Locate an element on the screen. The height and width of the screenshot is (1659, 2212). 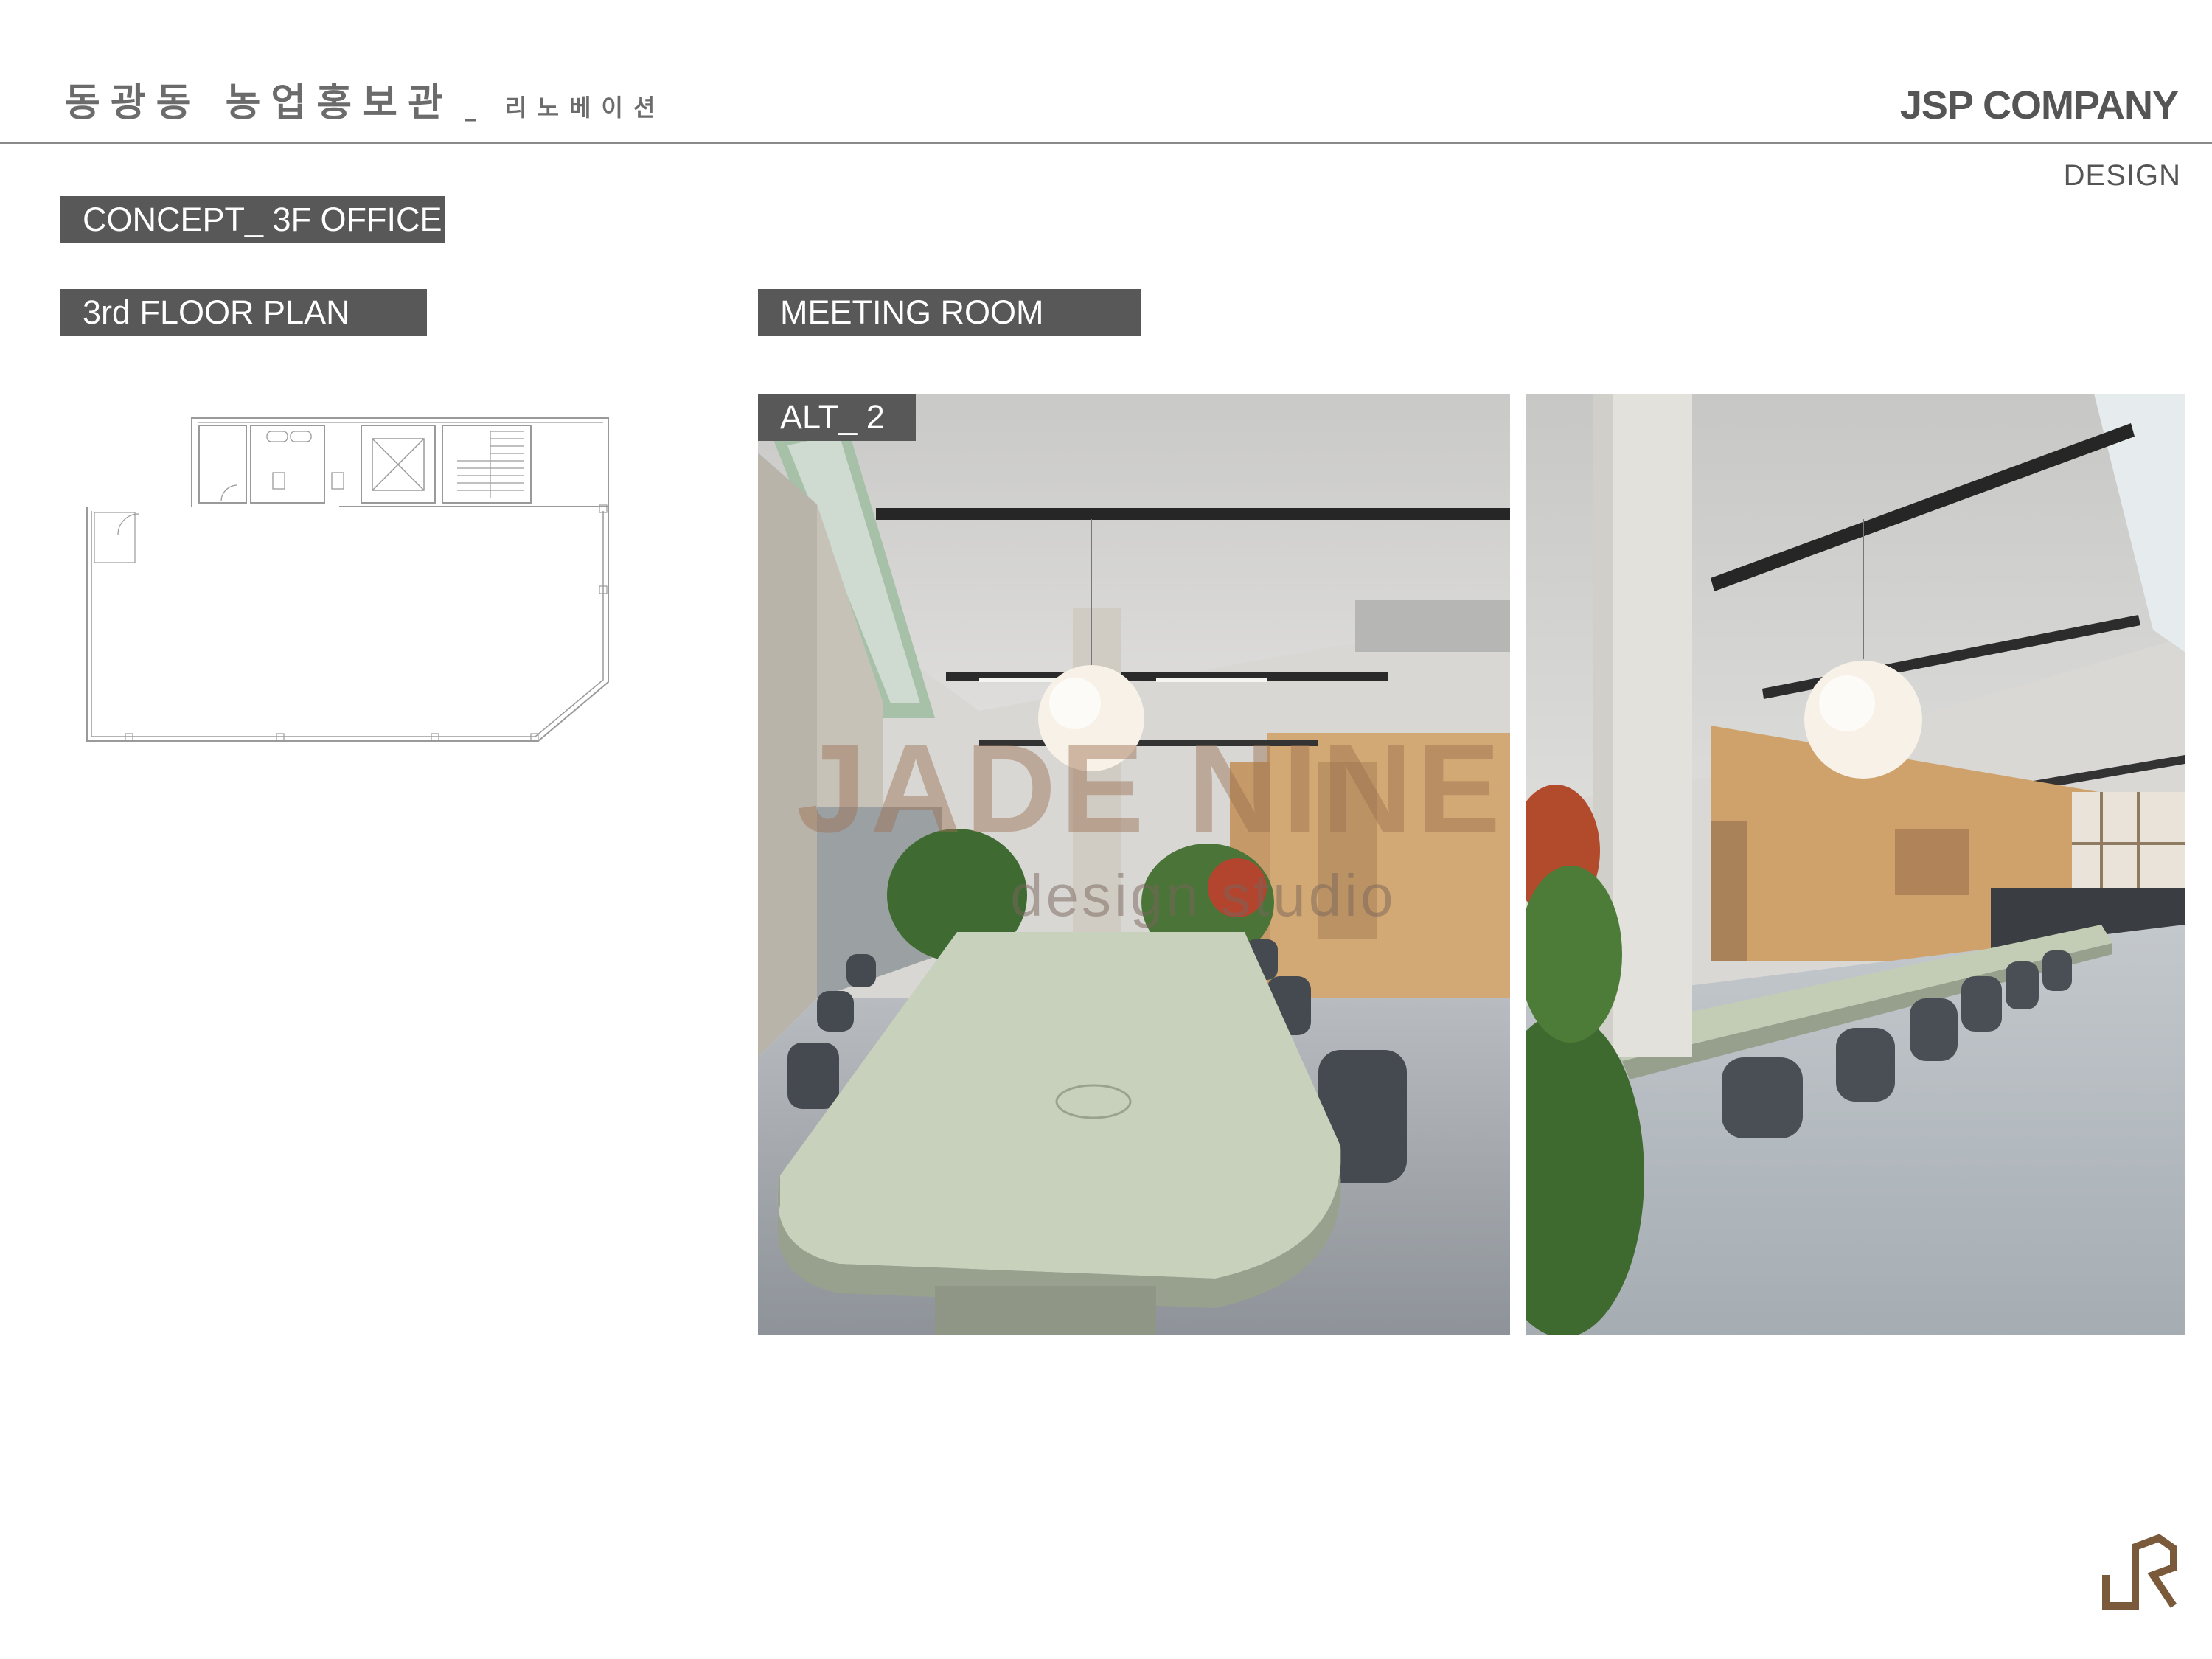
header-divider is located at coordinates (1106, 143).